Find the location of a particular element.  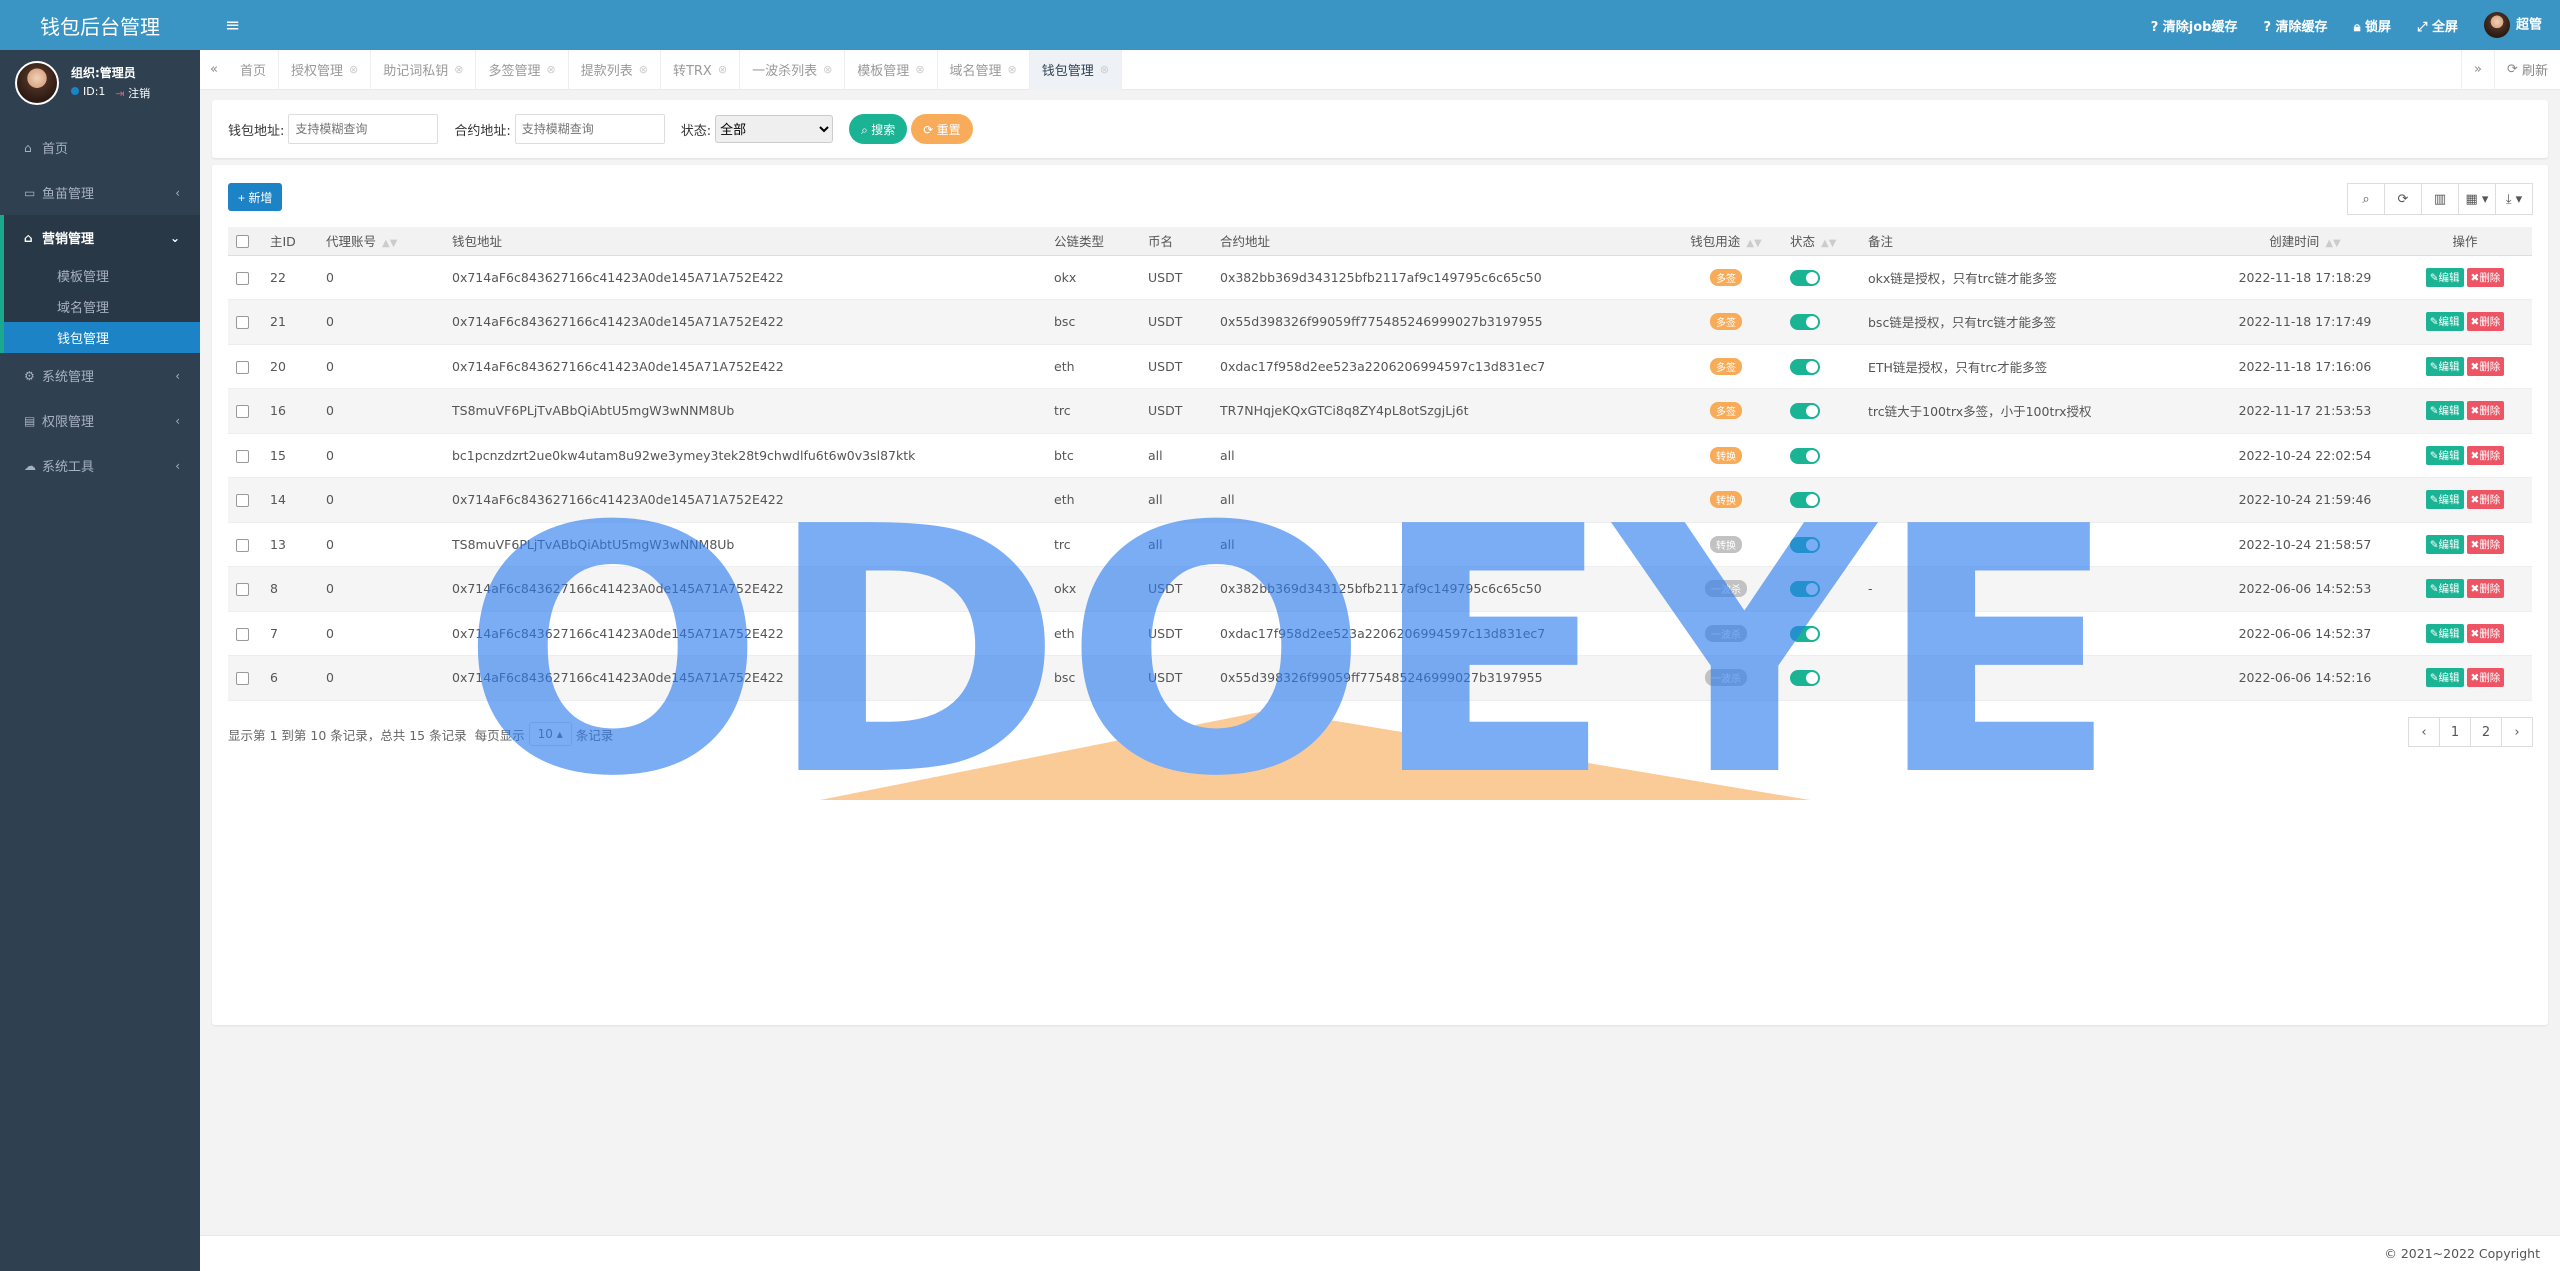

sidebar-item-marketing: ⌂ 营销管理 ⌄ is located at coordinates (100, 237).